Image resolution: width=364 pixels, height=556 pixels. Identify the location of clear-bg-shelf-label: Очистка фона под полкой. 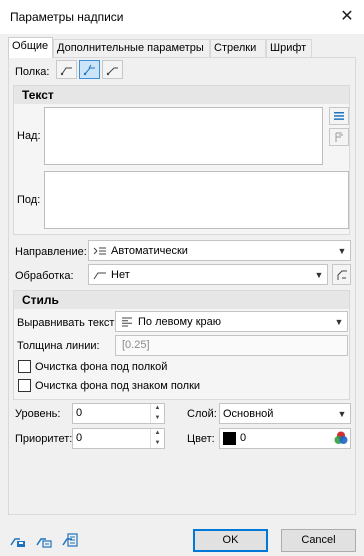
(101, 367).